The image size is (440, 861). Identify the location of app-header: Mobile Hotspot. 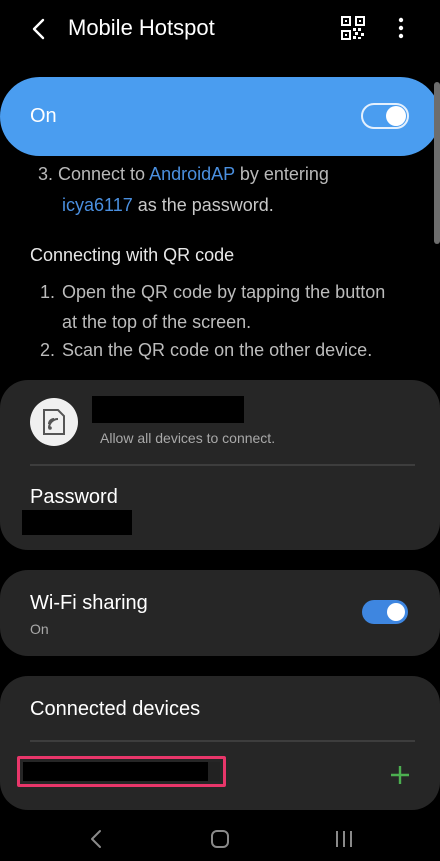
(220, 29).